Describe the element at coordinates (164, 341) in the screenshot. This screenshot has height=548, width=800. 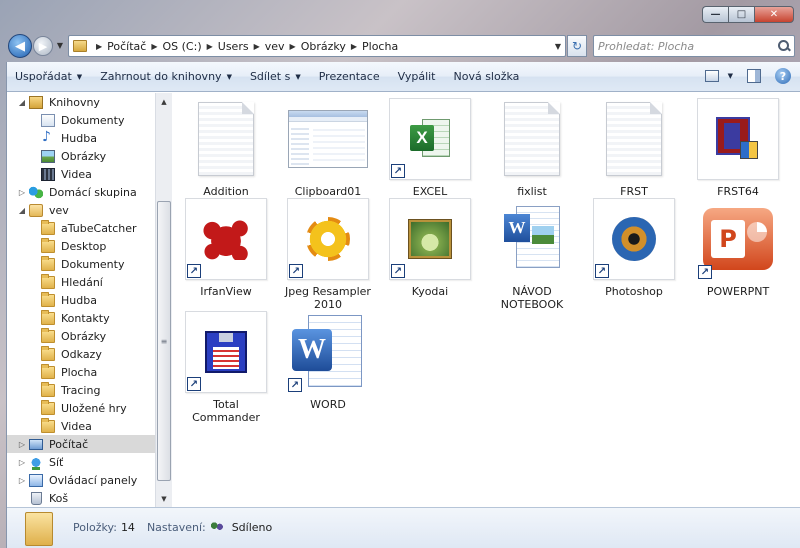
I see `scrollbar-thumb: ≡` at that location.